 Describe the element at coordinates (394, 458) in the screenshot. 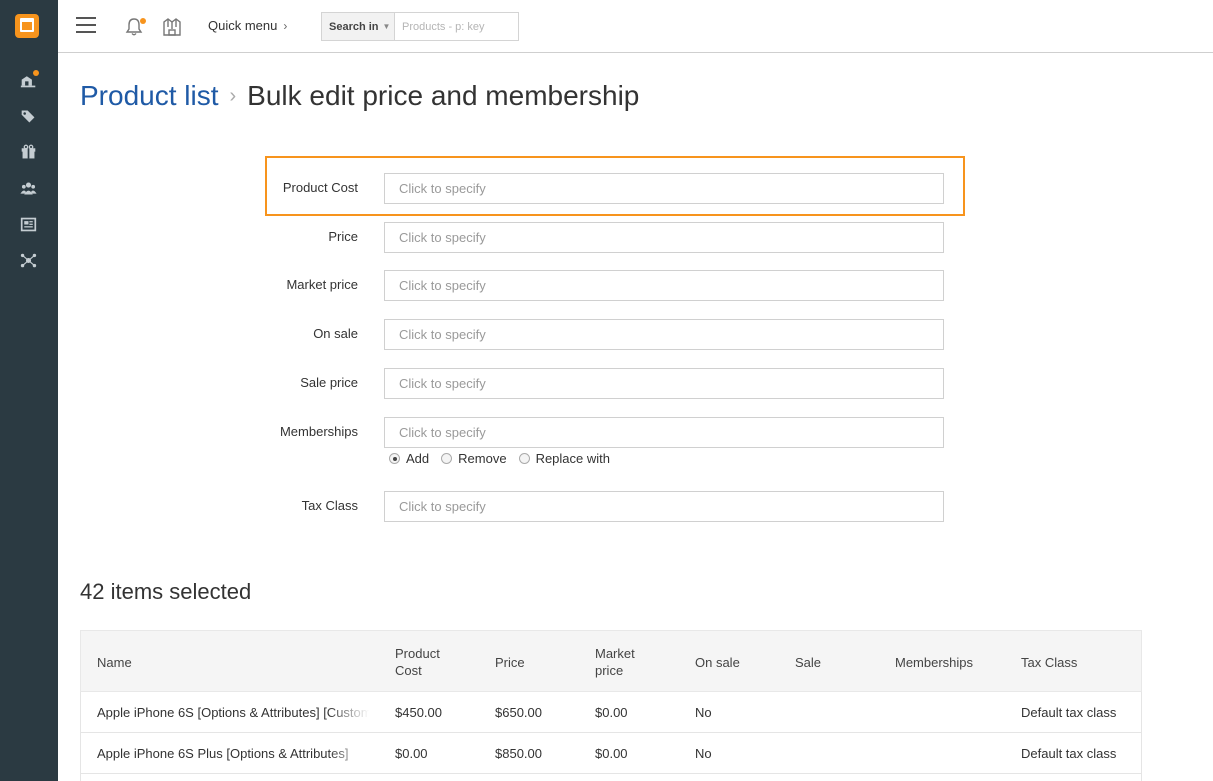

I see `radio-add-circle` at that location.